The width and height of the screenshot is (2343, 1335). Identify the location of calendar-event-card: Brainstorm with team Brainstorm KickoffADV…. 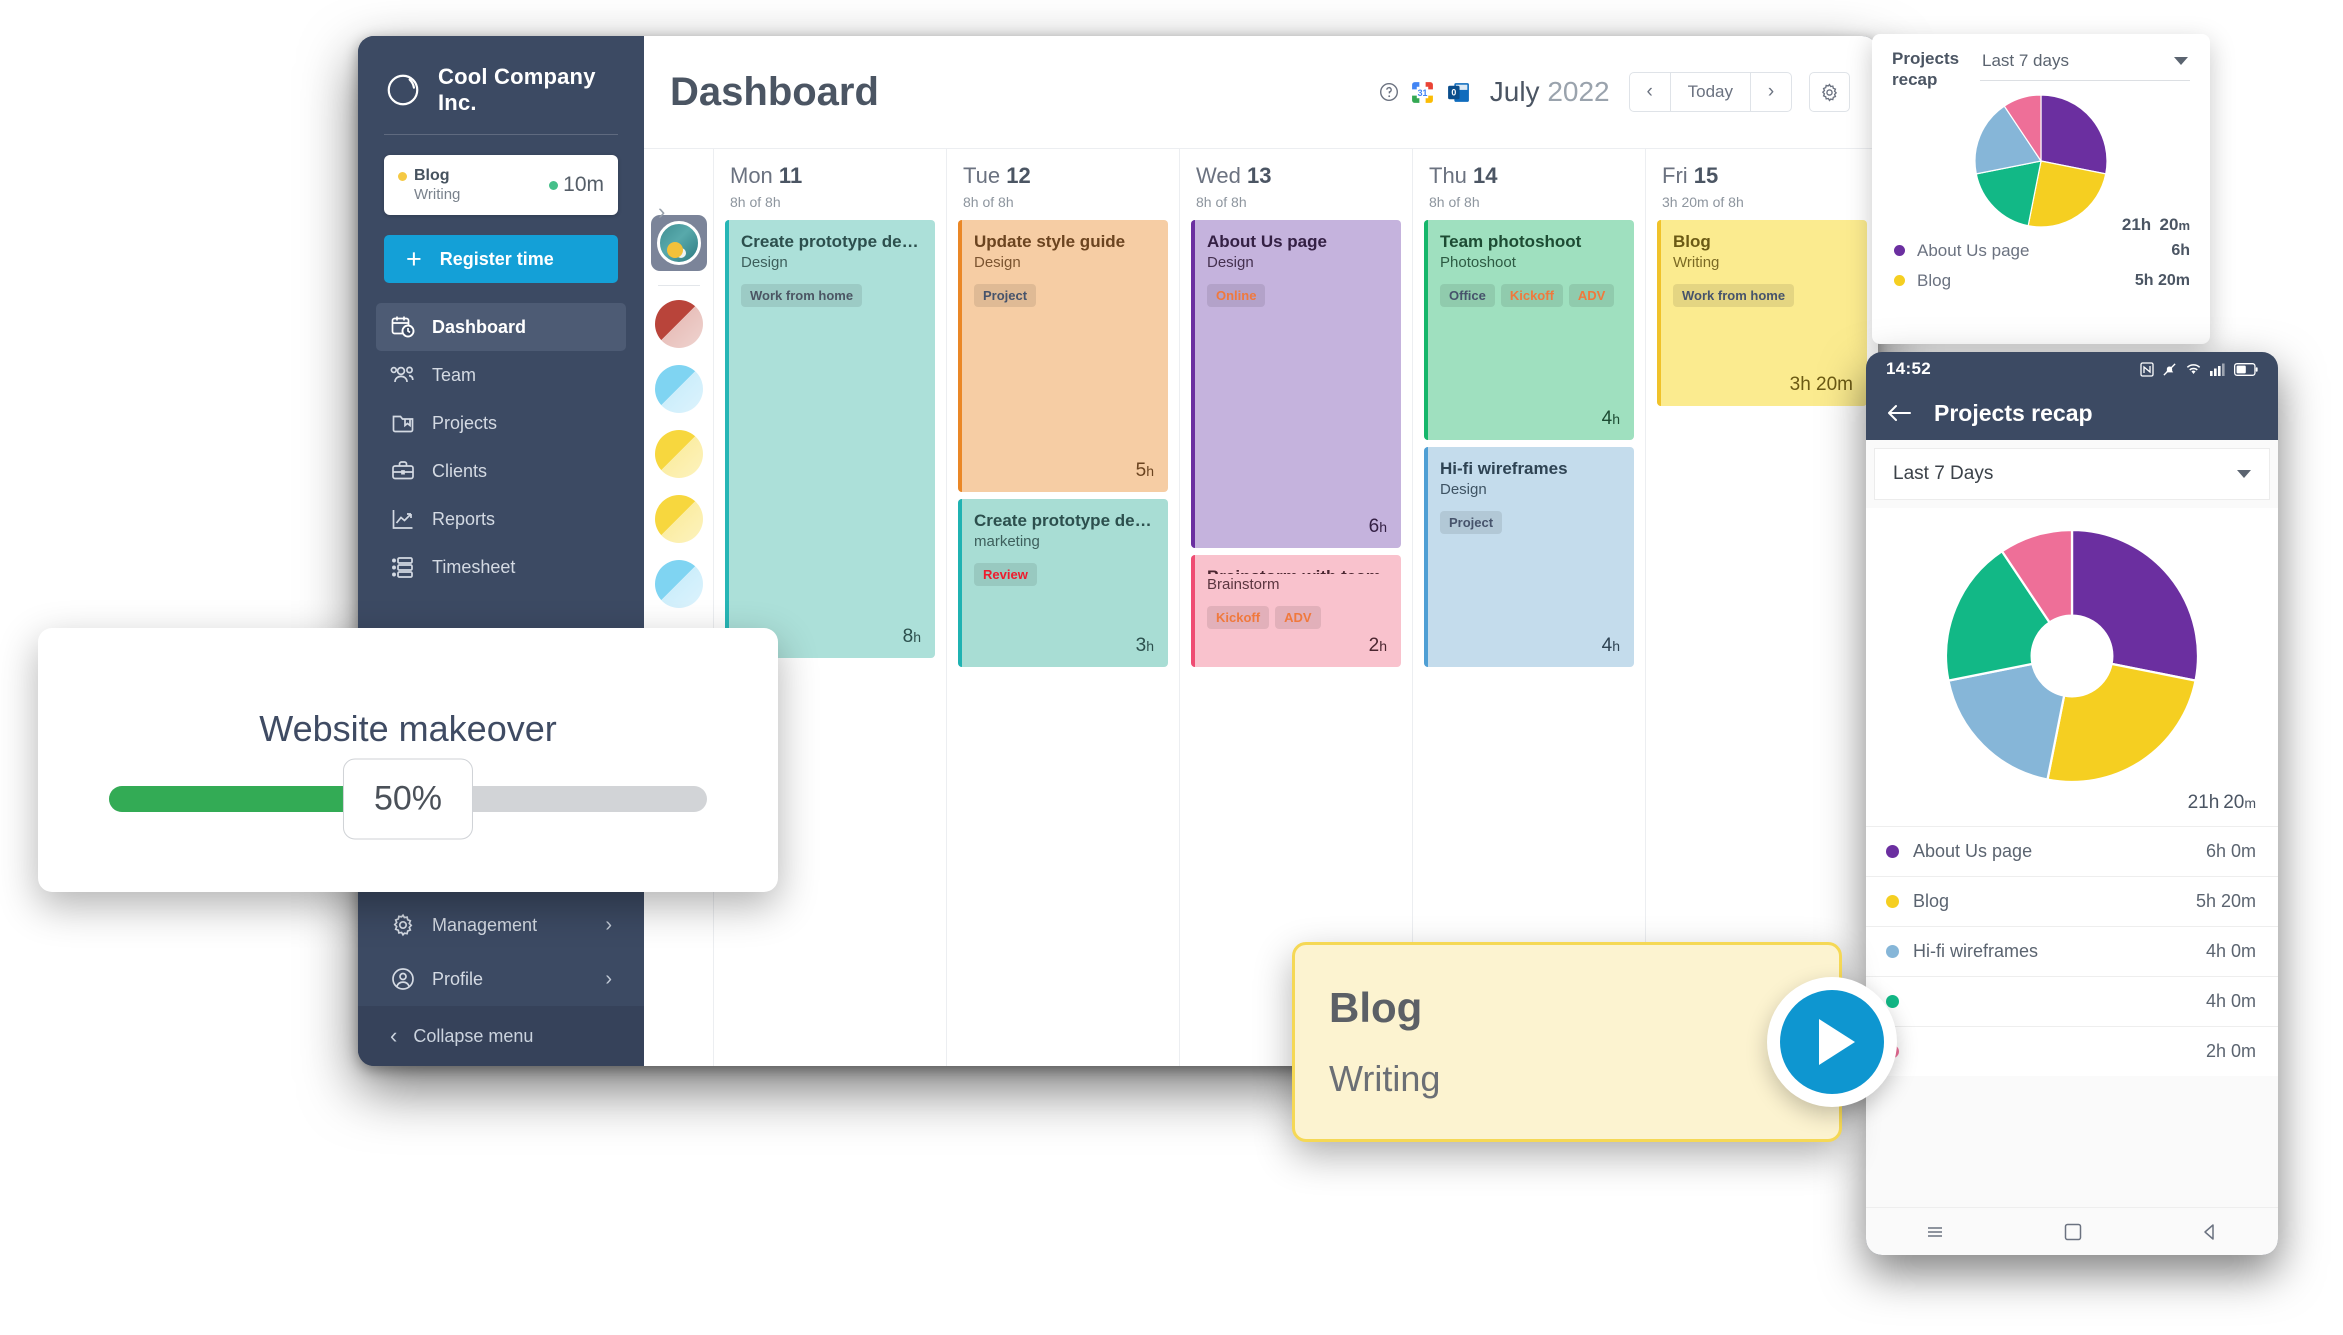
(1296, 611).